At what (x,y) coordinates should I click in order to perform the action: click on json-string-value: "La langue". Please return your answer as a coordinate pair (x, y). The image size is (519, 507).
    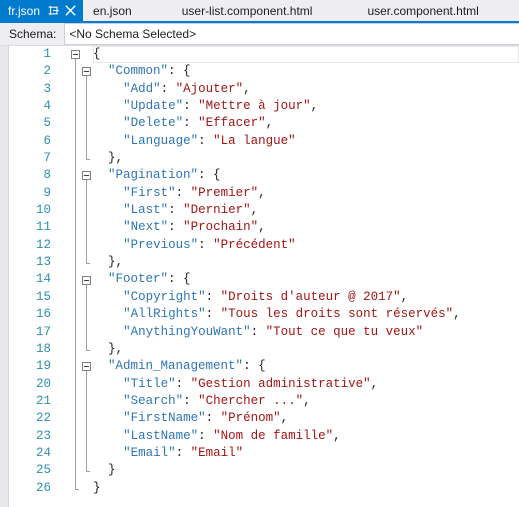
    Looking at the image, I should click on (254, 140).